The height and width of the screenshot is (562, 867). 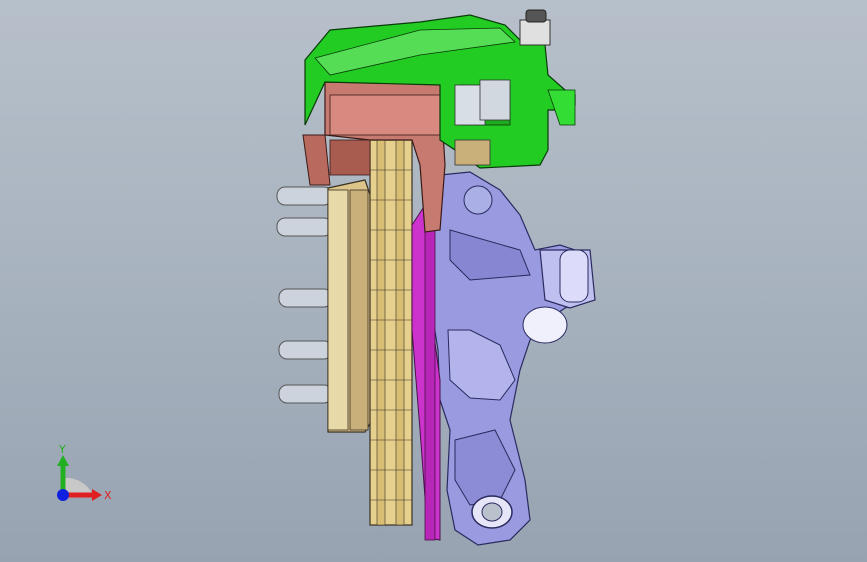 What do you see at coordinates (84, 472) in the screenshot?
I see `axis-triad: Y X` at bounding box center [84, 472].